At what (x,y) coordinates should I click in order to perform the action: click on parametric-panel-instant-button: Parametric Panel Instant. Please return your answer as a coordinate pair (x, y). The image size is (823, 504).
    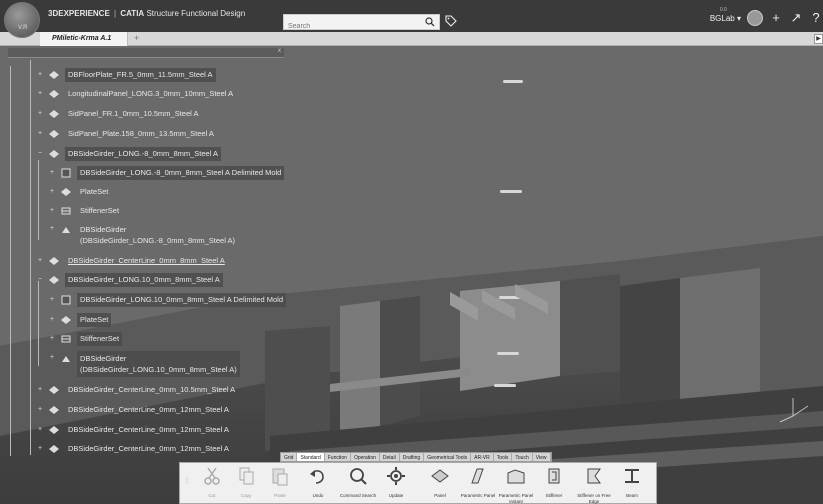
    Looking at the image, I should click on (516, 484).